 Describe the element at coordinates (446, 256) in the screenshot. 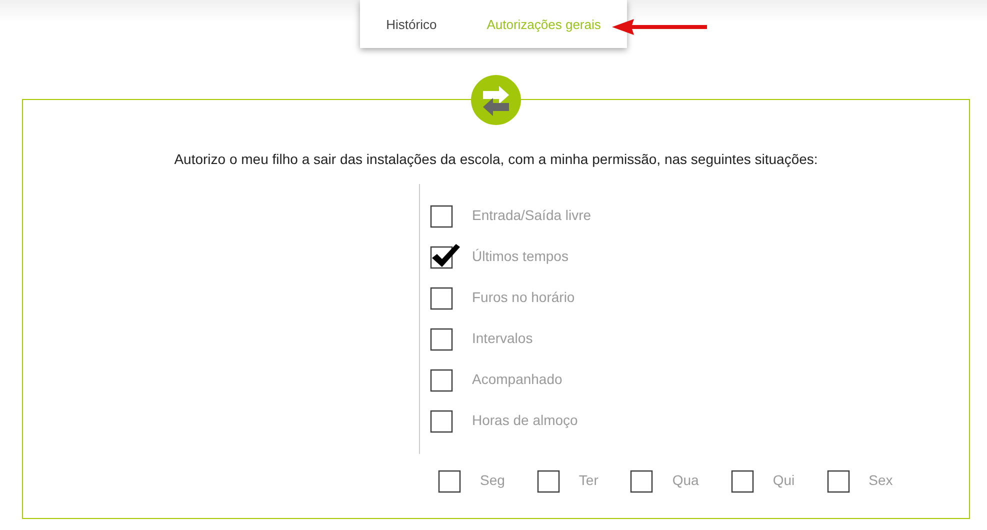

I see `checkbox` at that location.